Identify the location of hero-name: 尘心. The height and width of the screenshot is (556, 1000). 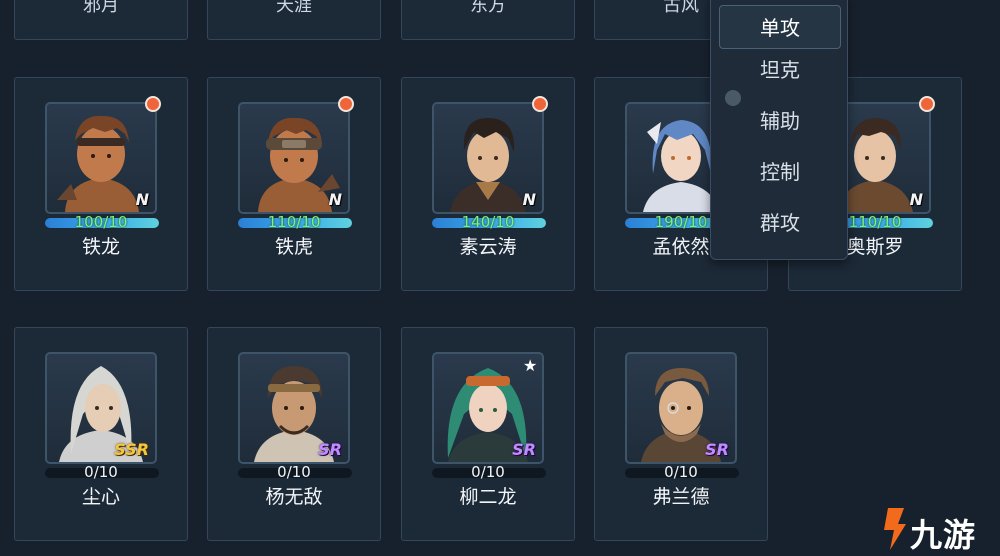
(100, 497).